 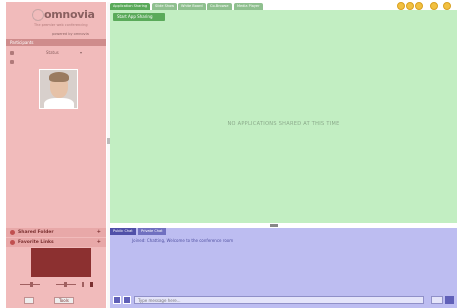 I want to click on tab-slide-show: Slide Show, so click(x=165, y=6).